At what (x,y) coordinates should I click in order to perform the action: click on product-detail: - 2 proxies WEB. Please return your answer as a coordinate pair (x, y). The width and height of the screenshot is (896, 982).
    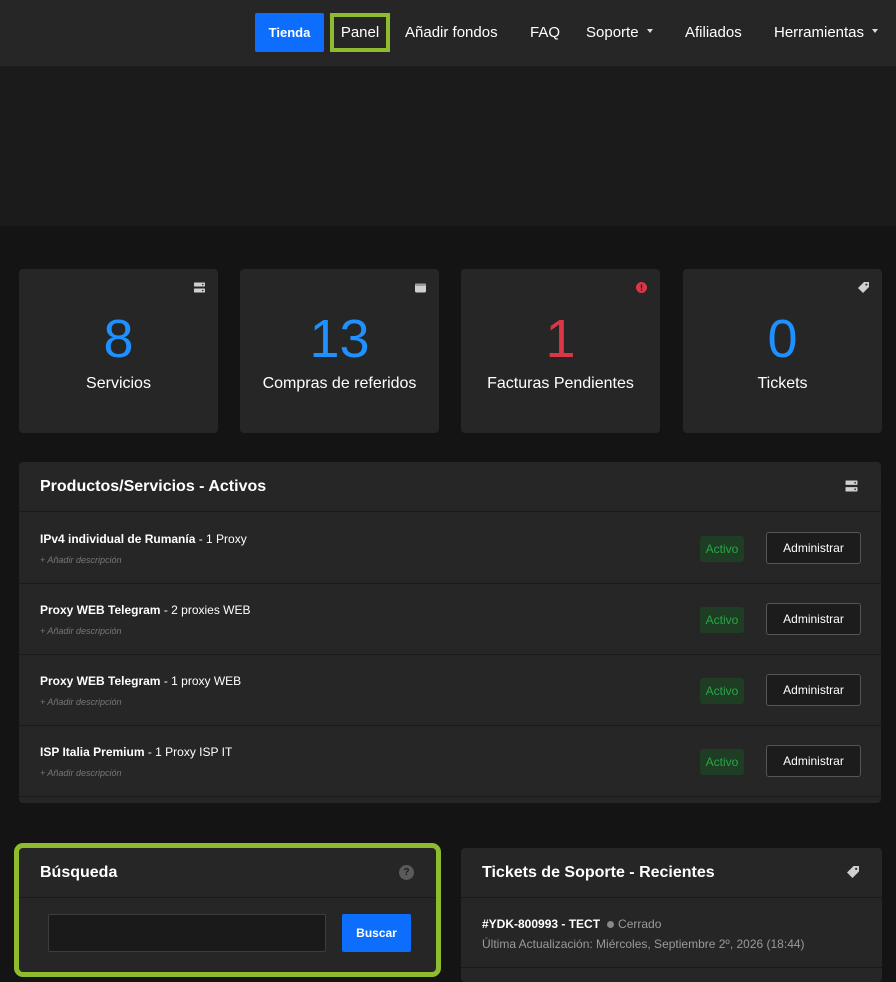
    Looking at the image, I should click on (205, 610).